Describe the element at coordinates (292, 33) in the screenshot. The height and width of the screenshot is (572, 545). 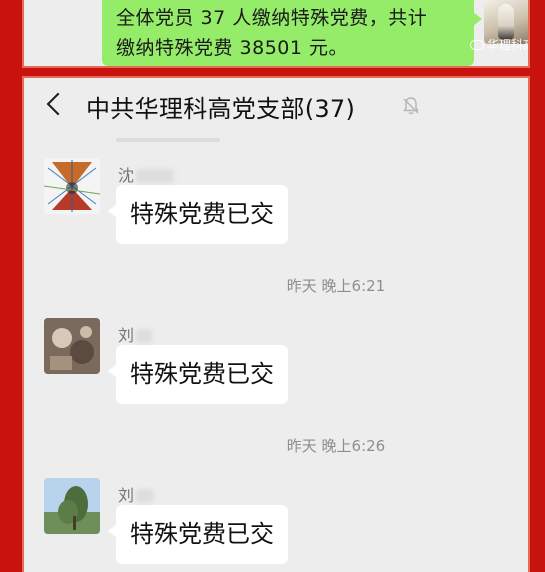
I see `self-message-bubble: 全体党员 37 人缴纳特殊党费，共计 缴纳特殊党费 38501 元。` at that location.